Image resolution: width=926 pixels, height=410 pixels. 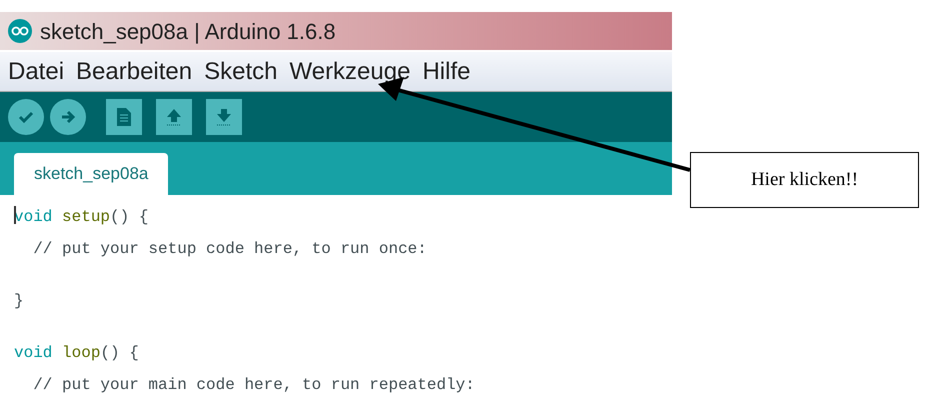 I want to click on menu-item: Werkzeuge, so click(x=350, y=72).